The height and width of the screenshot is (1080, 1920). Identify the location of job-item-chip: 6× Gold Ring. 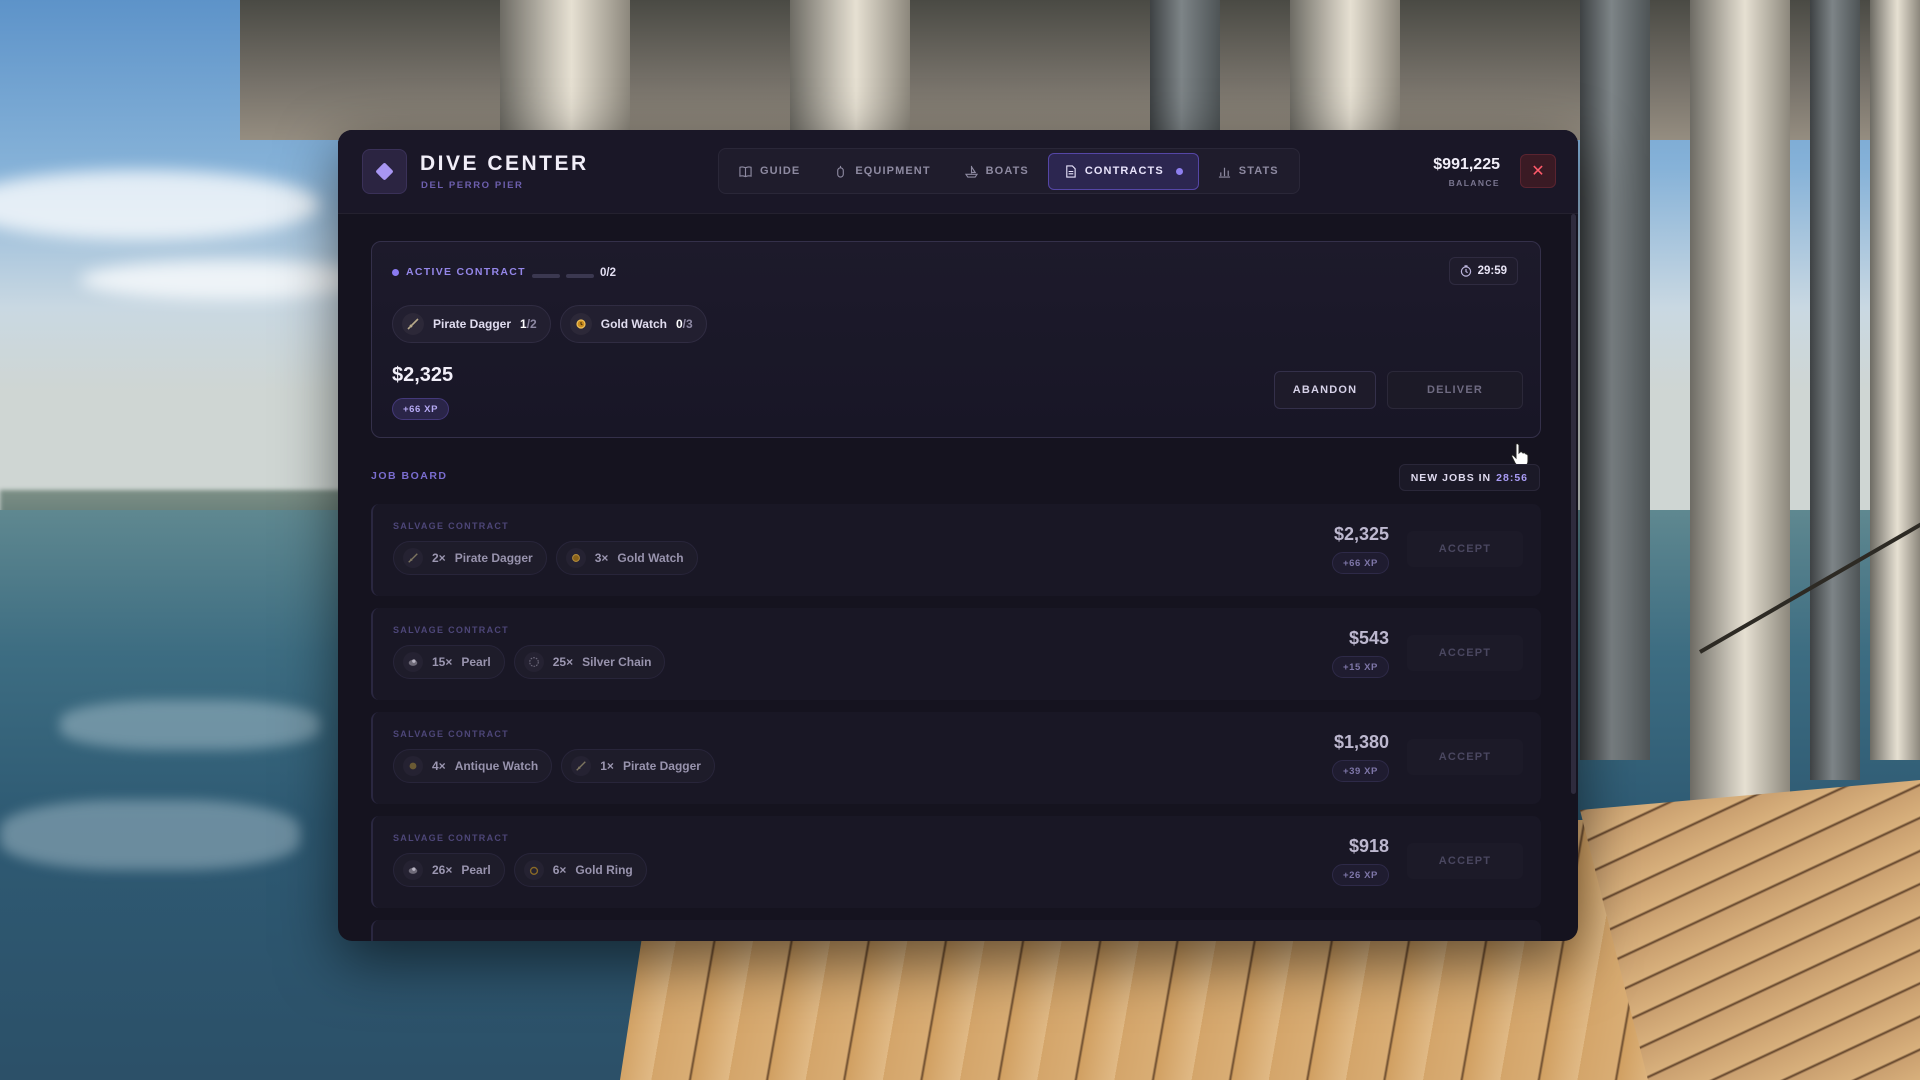
(580, 870).